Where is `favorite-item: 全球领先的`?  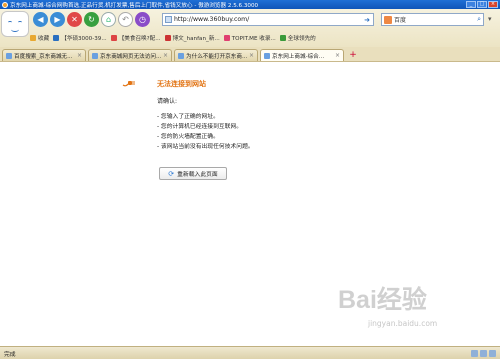 favorite-item: 全球领先的 is located at coordinates (297, 38).